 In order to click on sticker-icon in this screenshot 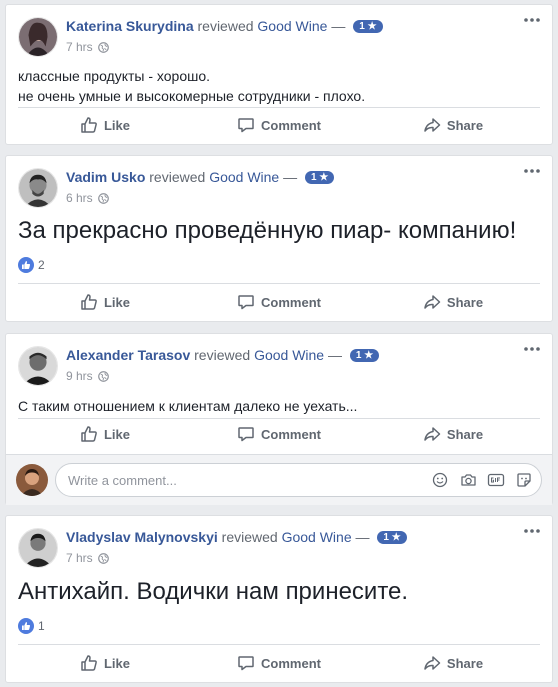, I will do `click(524, 480)`.